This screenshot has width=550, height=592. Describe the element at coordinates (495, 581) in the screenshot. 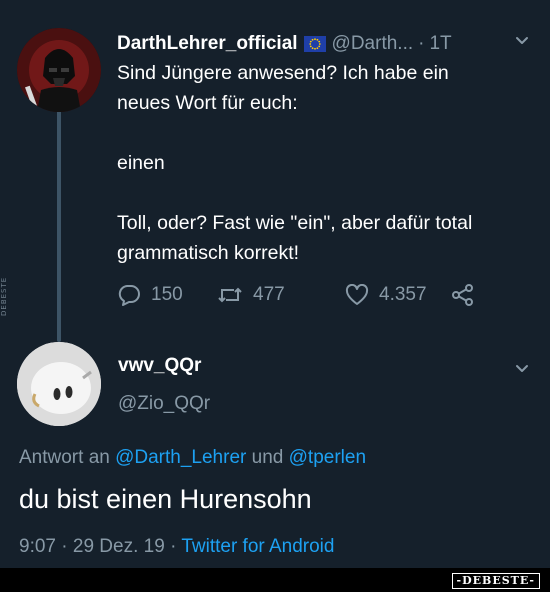

I see `debeste-watermark: -DEBESTE-` at that location.